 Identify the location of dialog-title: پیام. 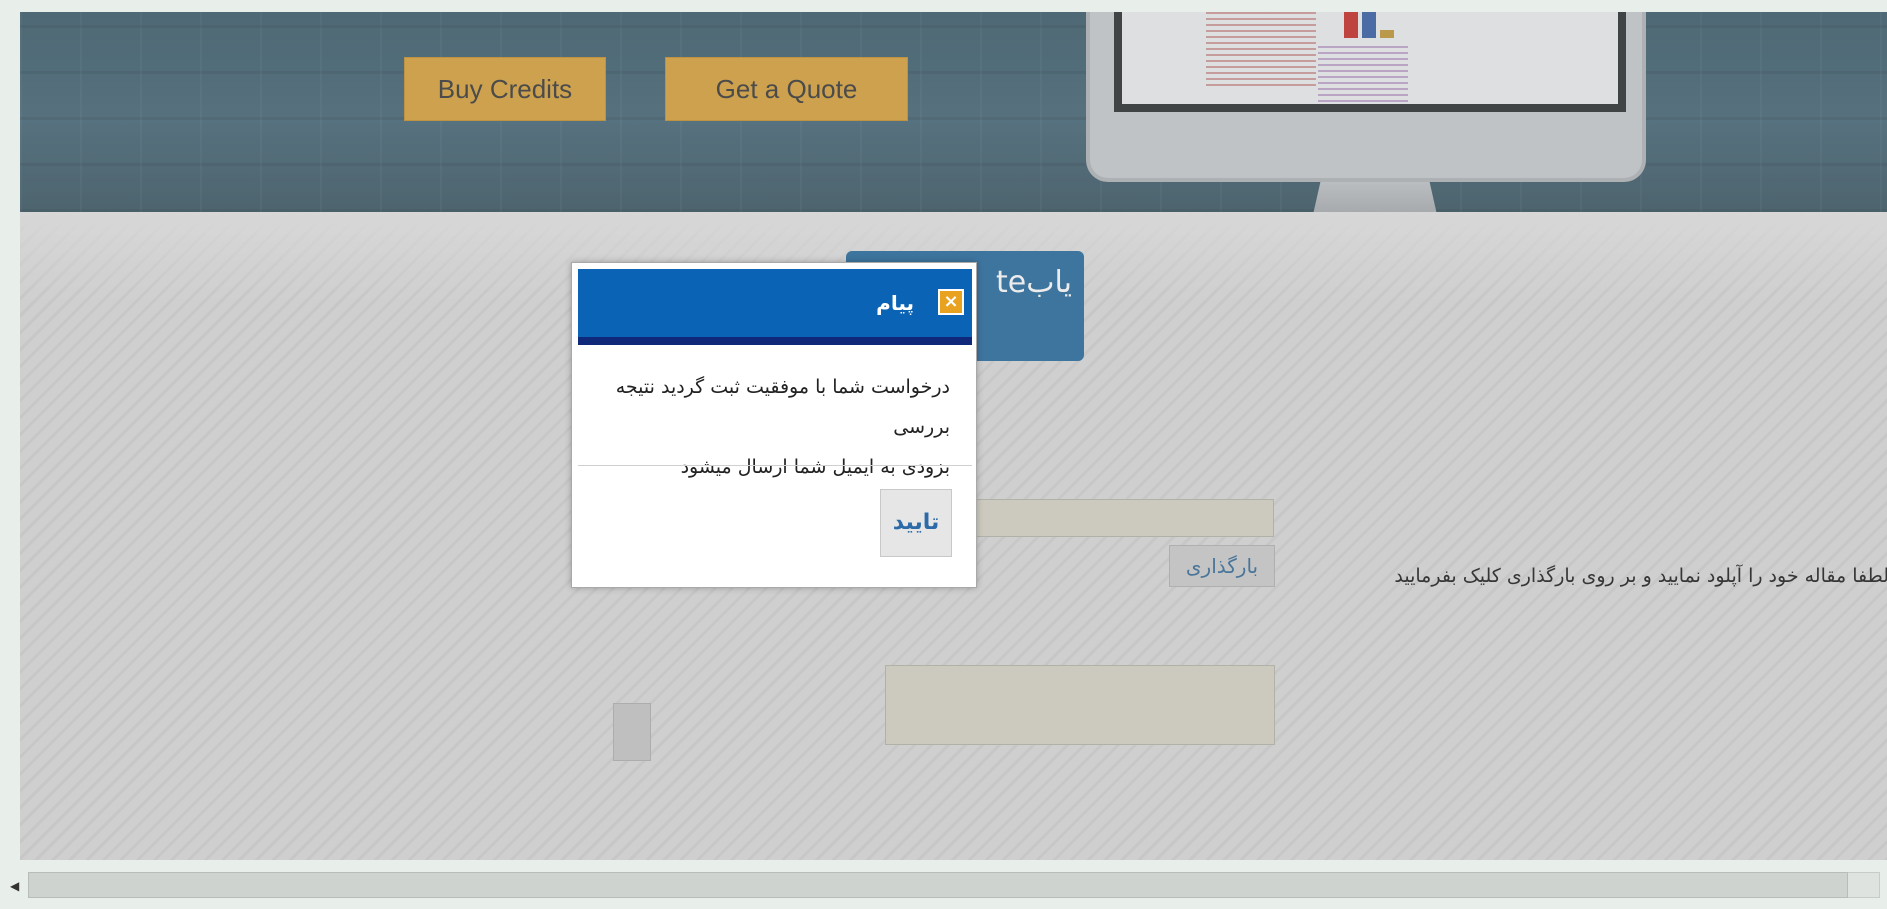
(895, 303).